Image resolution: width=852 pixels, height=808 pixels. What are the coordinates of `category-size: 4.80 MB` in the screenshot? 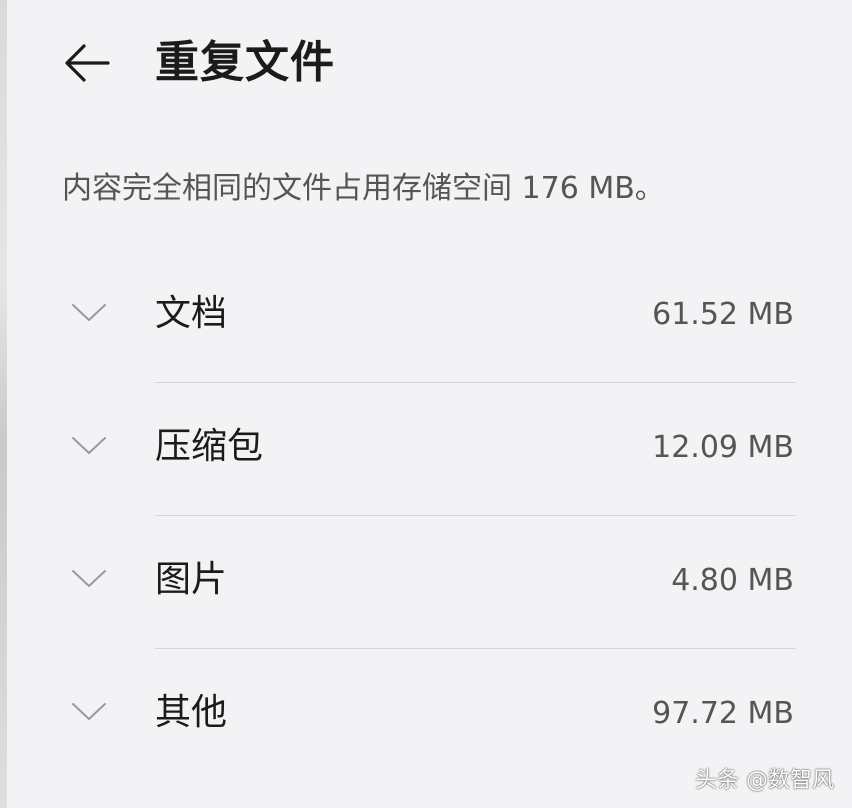 It's located at (732, 580).